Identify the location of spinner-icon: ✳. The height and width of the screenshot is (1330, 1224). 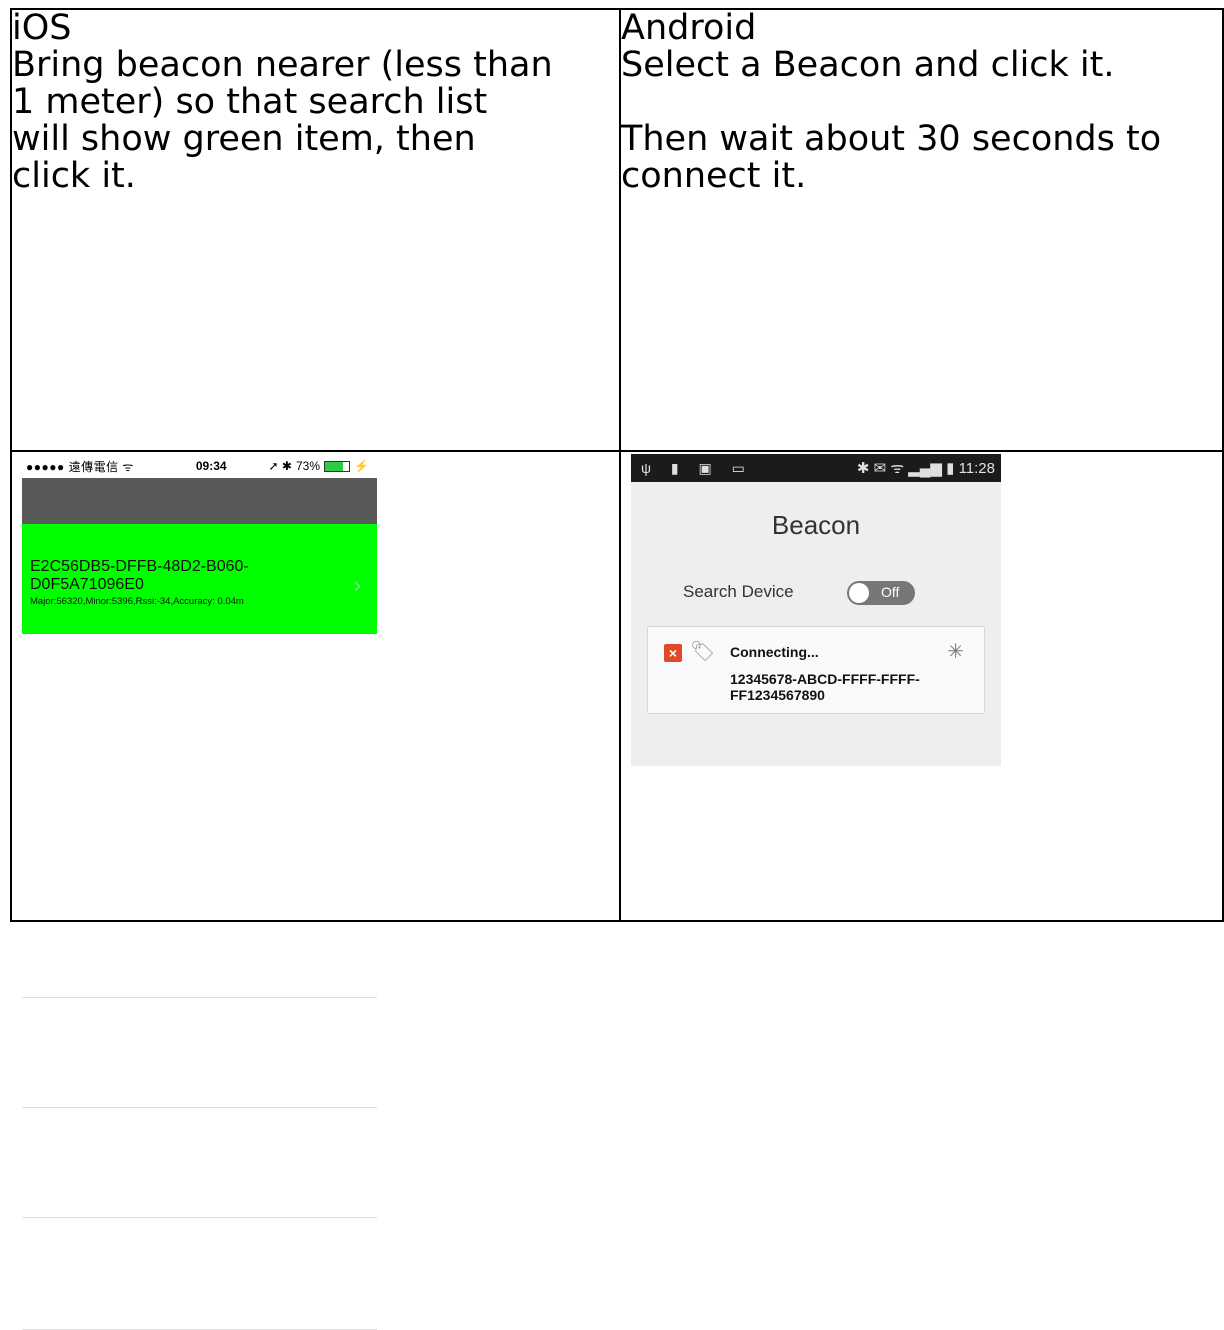
(955, 652).